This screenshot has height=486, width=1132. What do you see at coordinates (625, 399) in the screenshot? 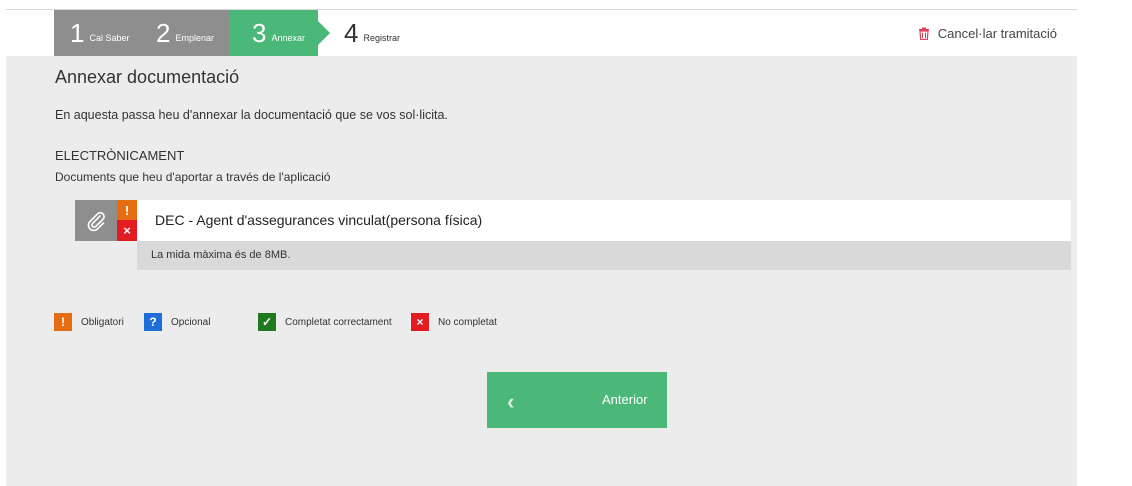
I see `previous-label: Anterior` at bounding box center [625, 399].